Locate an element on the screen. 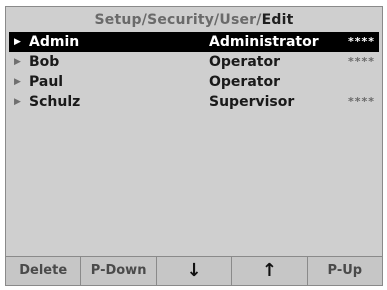  user-row-paul: ▶ Paul Operator is located at coordinates (194, 82).